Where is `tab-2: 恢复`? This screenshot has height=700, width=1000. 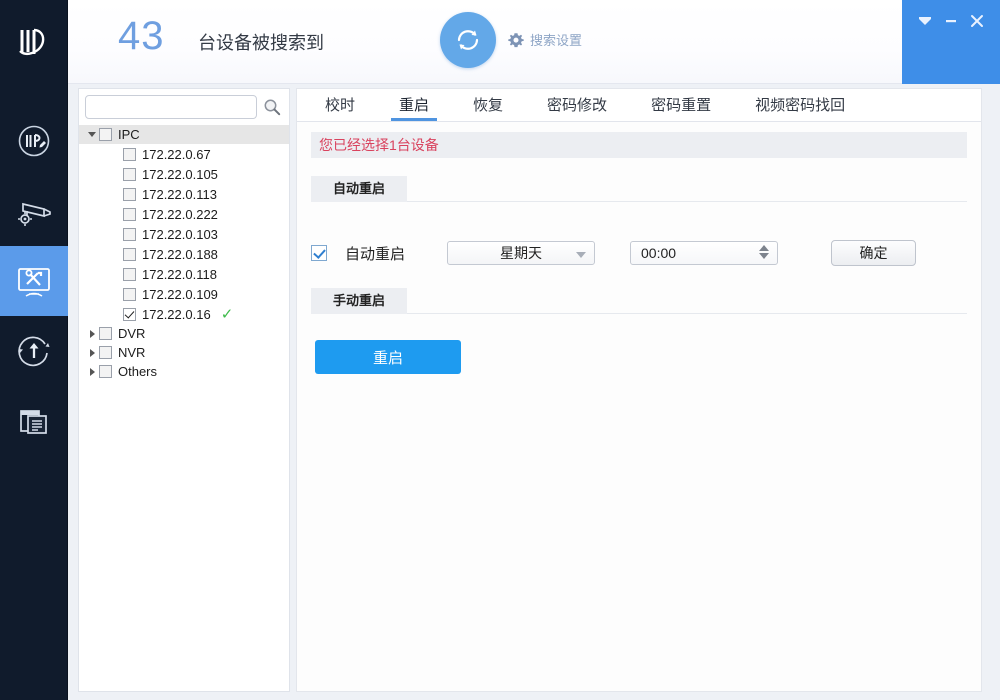 tab-2: 恢复 is located at coordinates (488, 109).